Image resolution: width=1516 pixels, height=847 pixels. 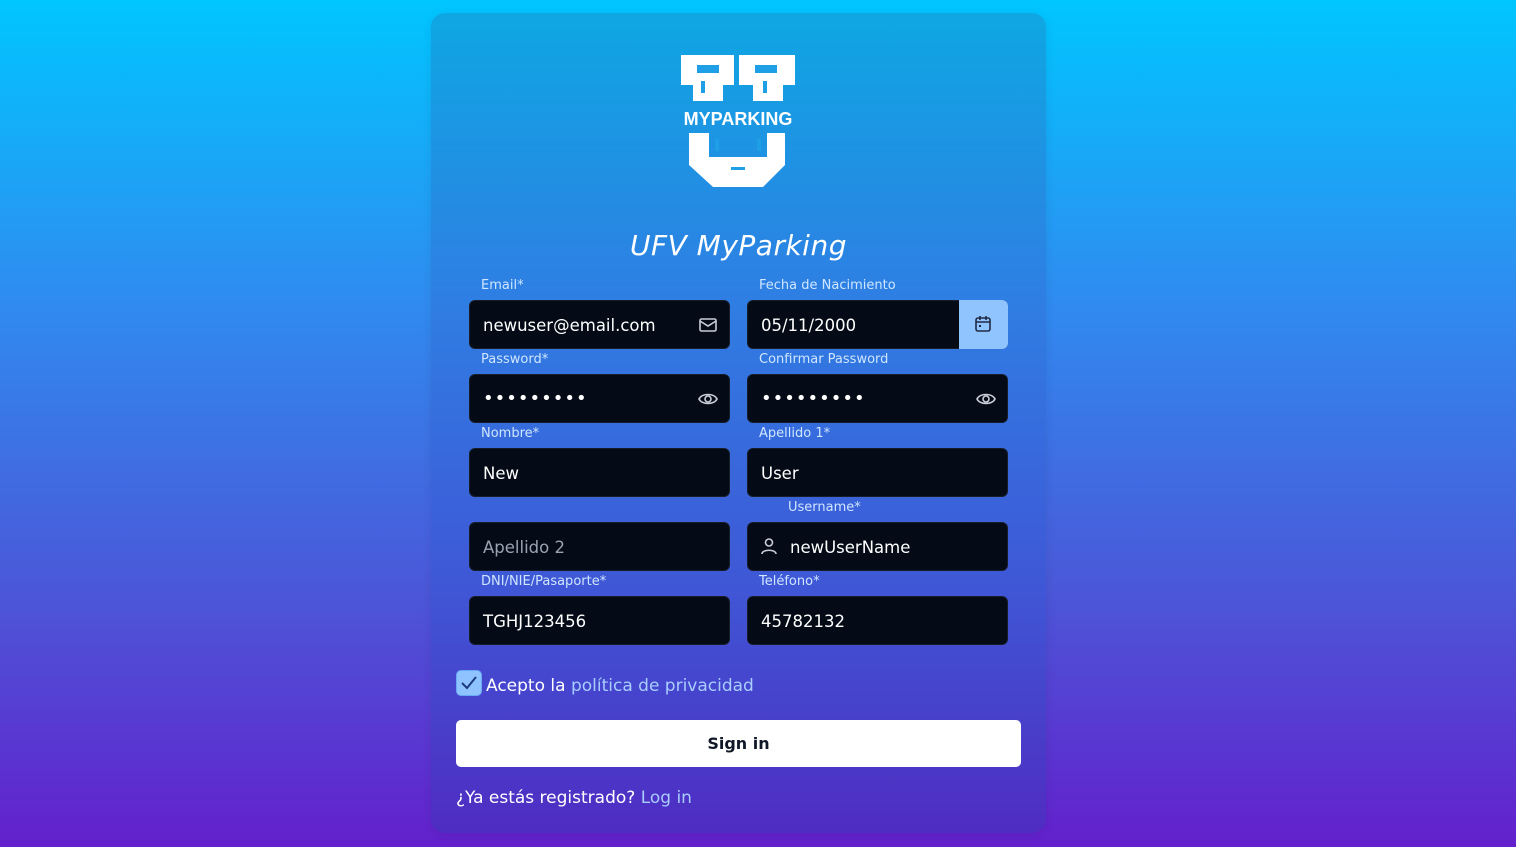 What do you see at coordinates (877, 620) in the screenshot?
I see `telefono-field: 45782132` at bounding box center [877, 620].